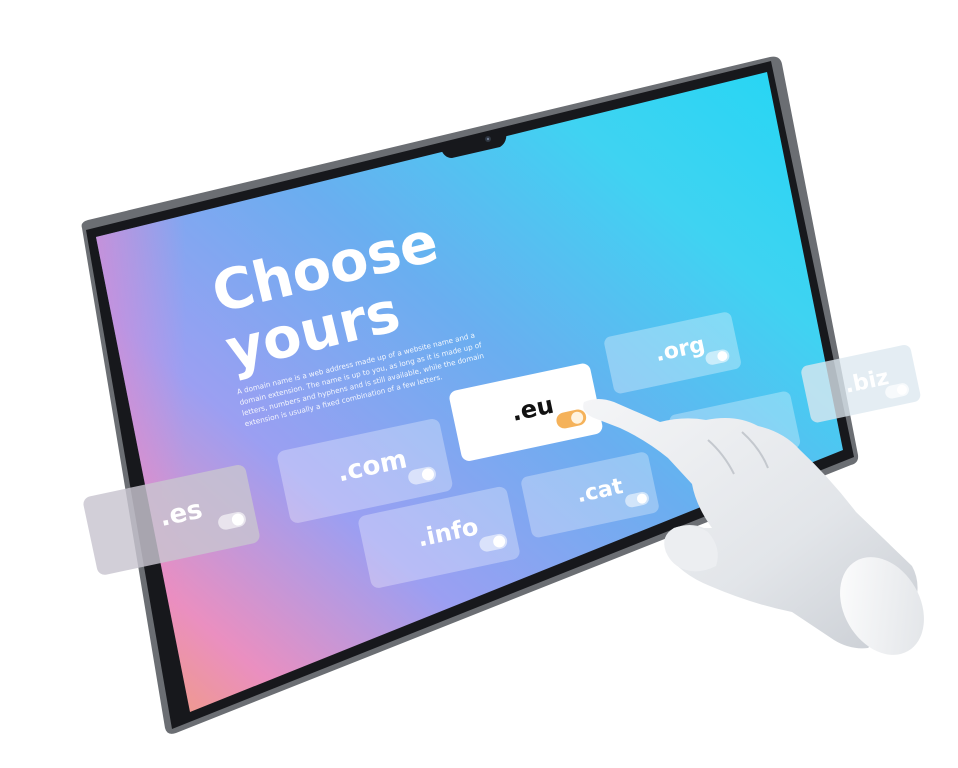  I want to click on front-camera-icon, so click(488, 139).